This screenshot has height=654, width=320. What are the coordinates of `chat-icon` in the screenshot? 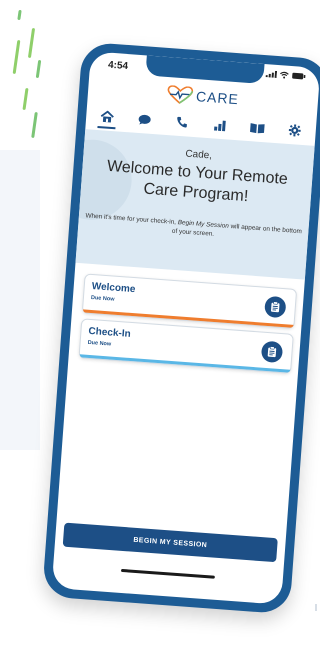 It's located at (144, 119).